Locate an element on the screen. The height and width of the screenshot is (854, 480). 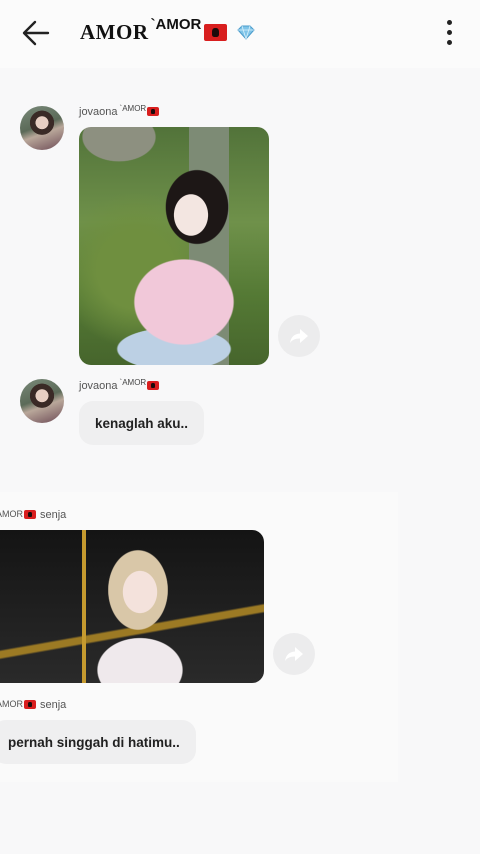
message-text: kenaglah aku.. is located at coordinates (142, 423).